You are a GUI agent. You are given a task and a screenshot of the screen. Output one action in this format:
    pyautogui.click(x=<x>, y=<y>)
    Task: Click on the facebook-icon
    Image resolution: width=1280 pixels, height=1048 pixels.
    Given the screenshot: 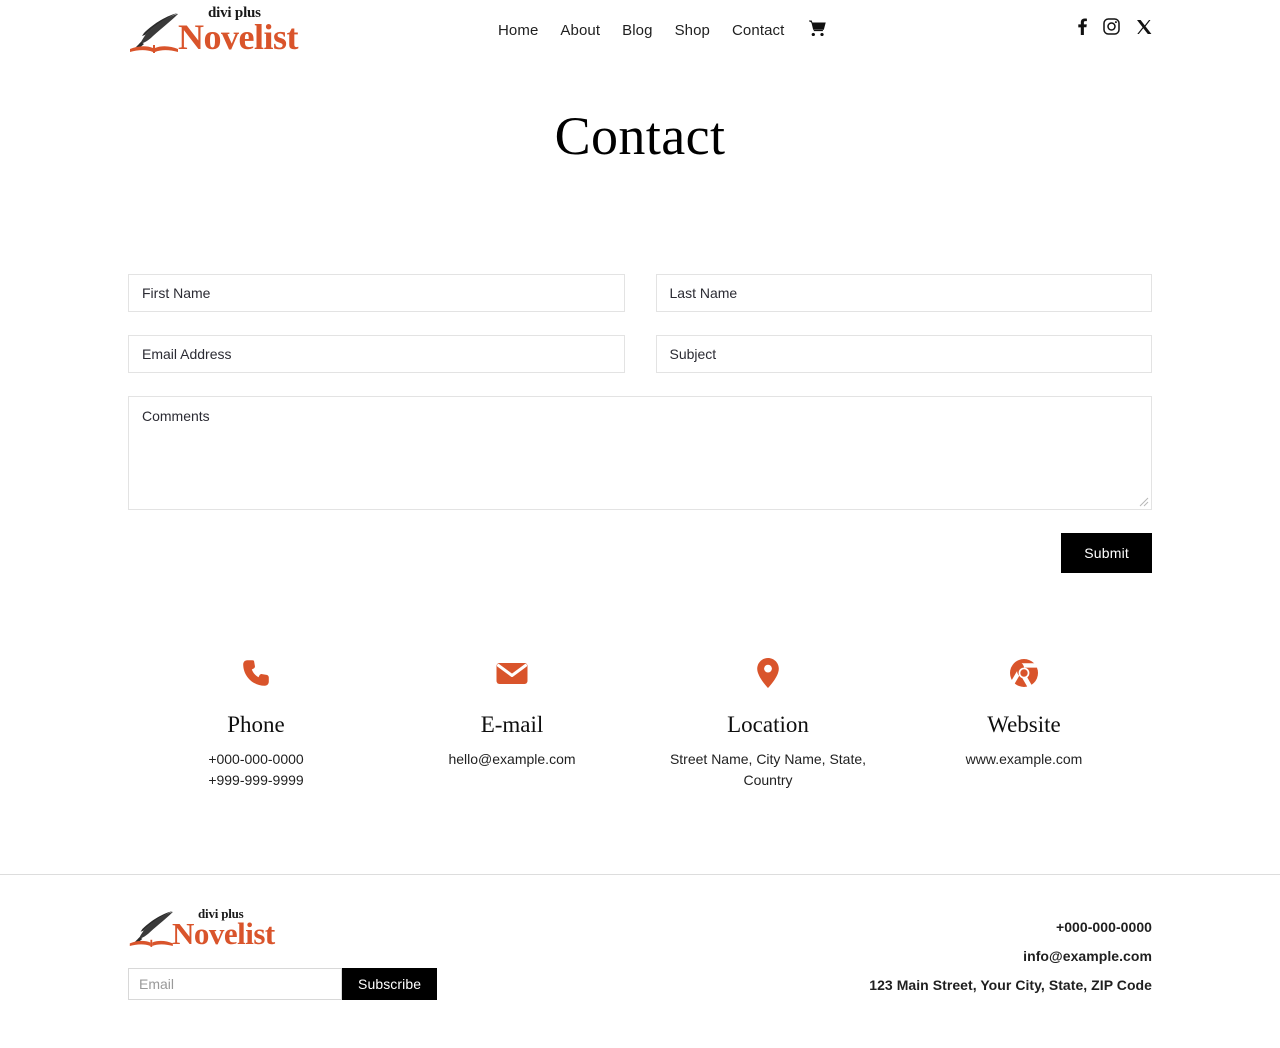 What is the action you would take?
    pyautogui.click(x=1082, y=26)
    